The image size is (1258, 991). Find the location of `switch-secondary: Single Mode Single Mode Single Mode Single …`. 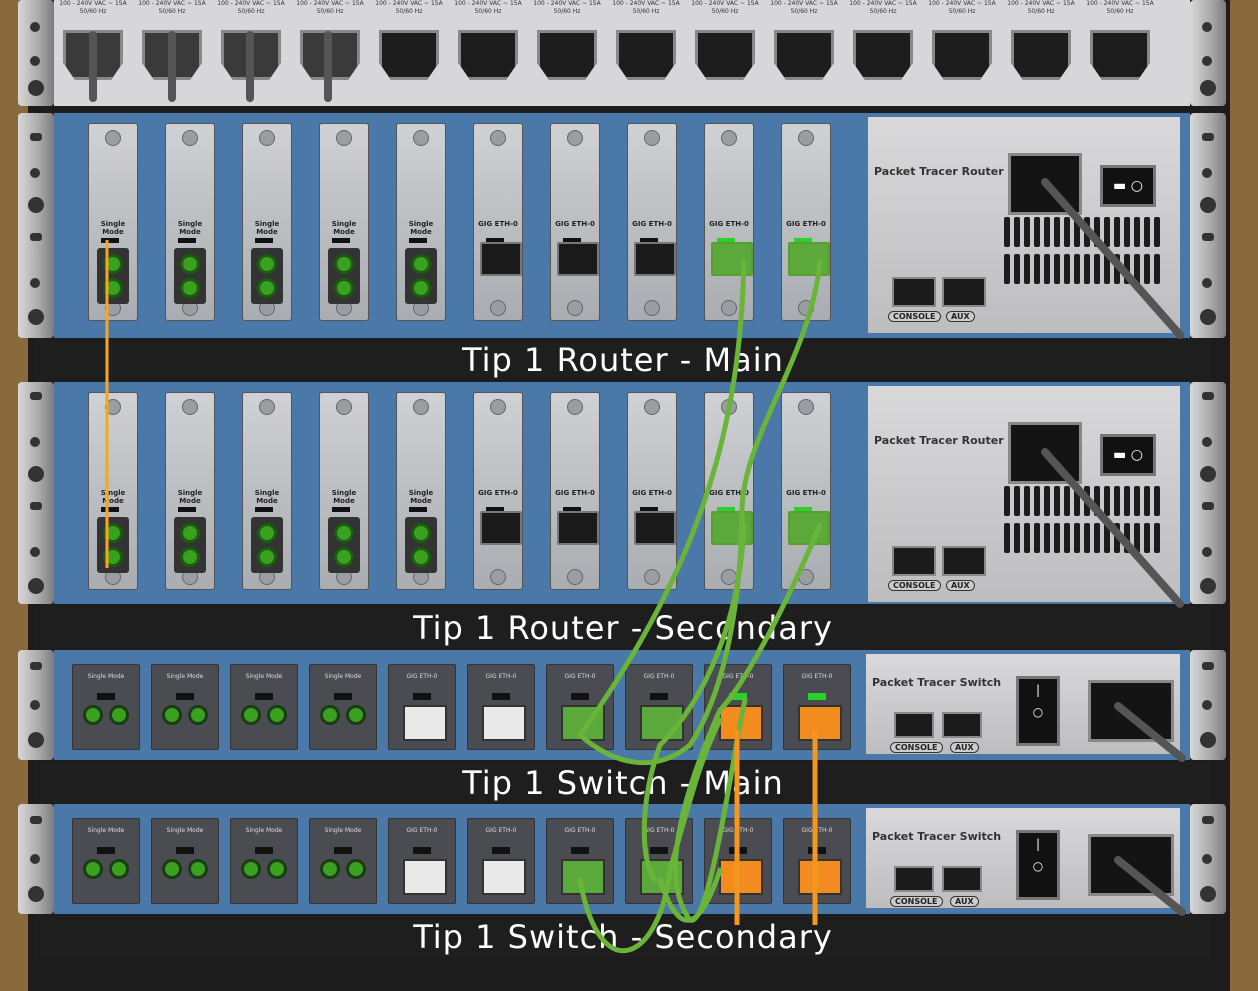

switch-secondary: Single Mode Single Mode Single Mode Single … is located at coordinates (622, 859).